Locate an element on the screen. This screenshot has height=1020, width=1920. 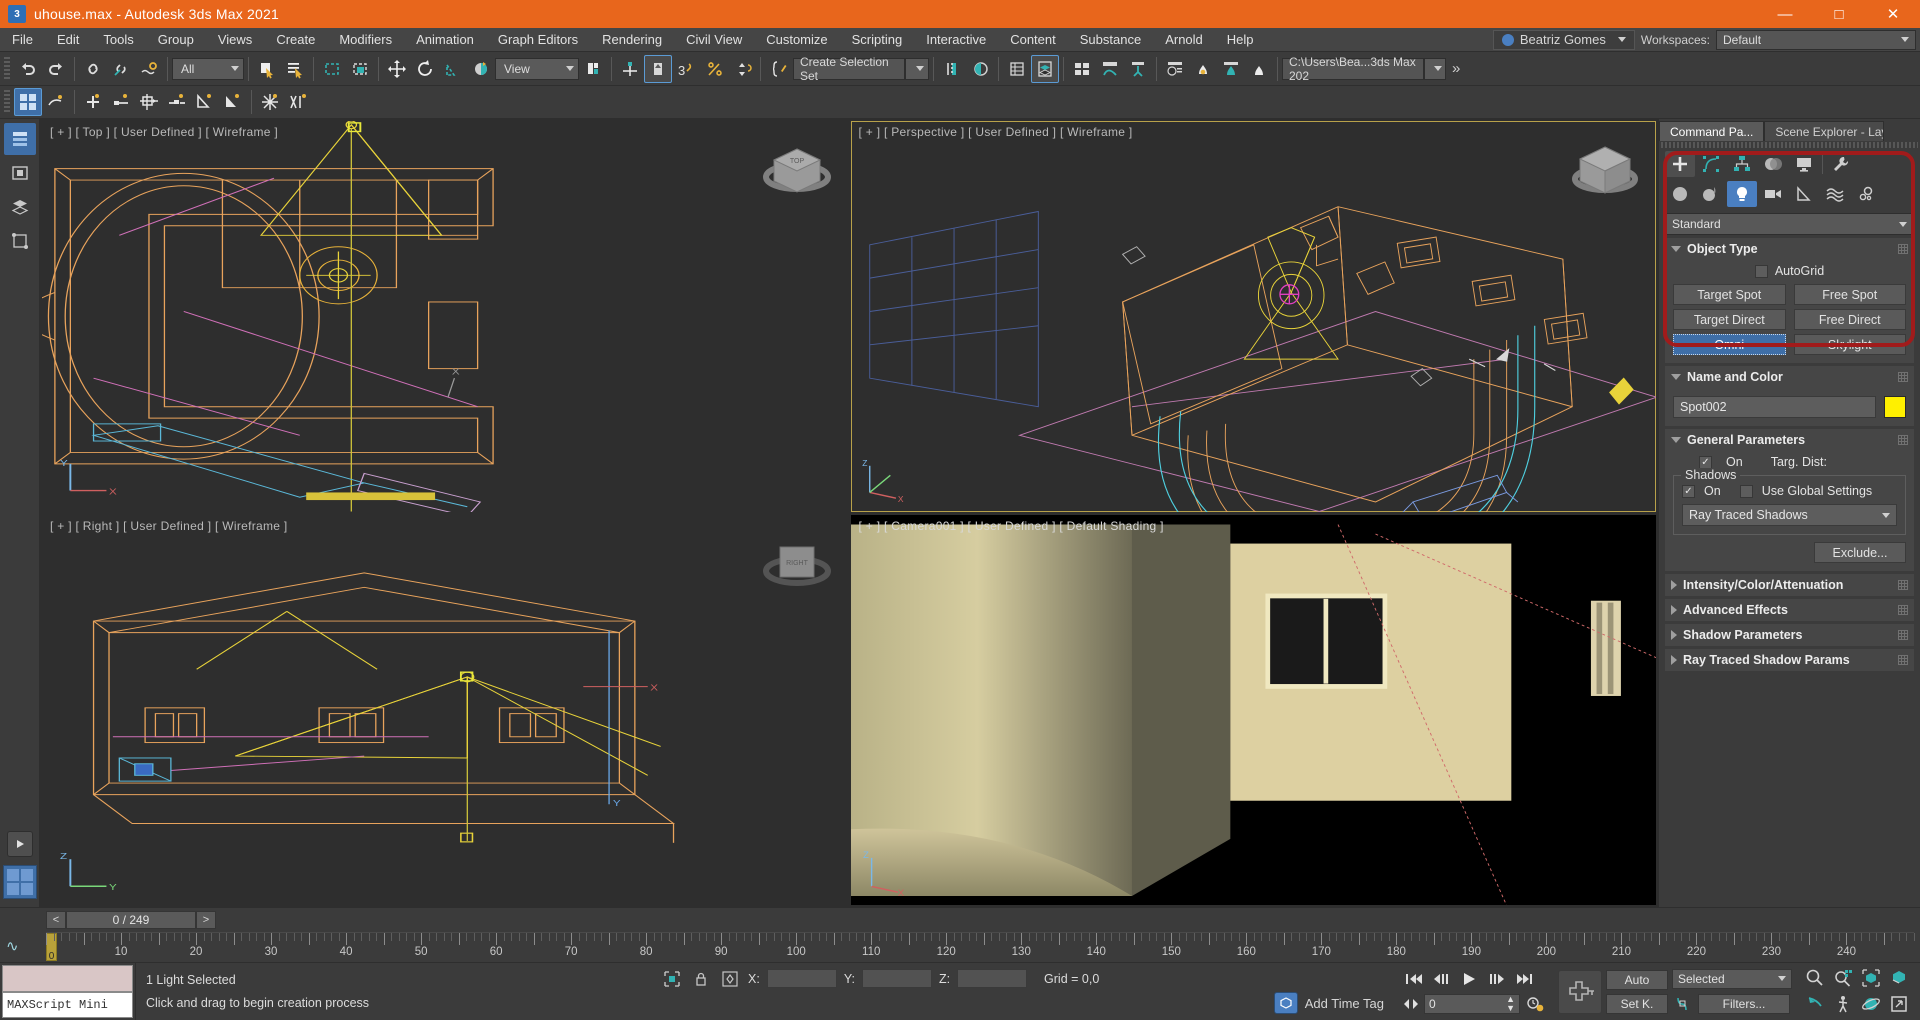
rollout-advanced-effects-header: Advanced Effects is located at coordinates (1789, 610).